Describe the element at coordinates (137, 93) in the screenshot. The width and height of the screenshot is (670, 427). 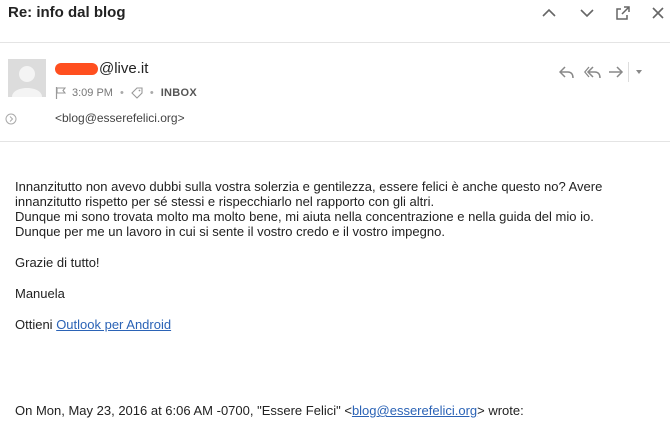
I see `tag-icon` at that location.